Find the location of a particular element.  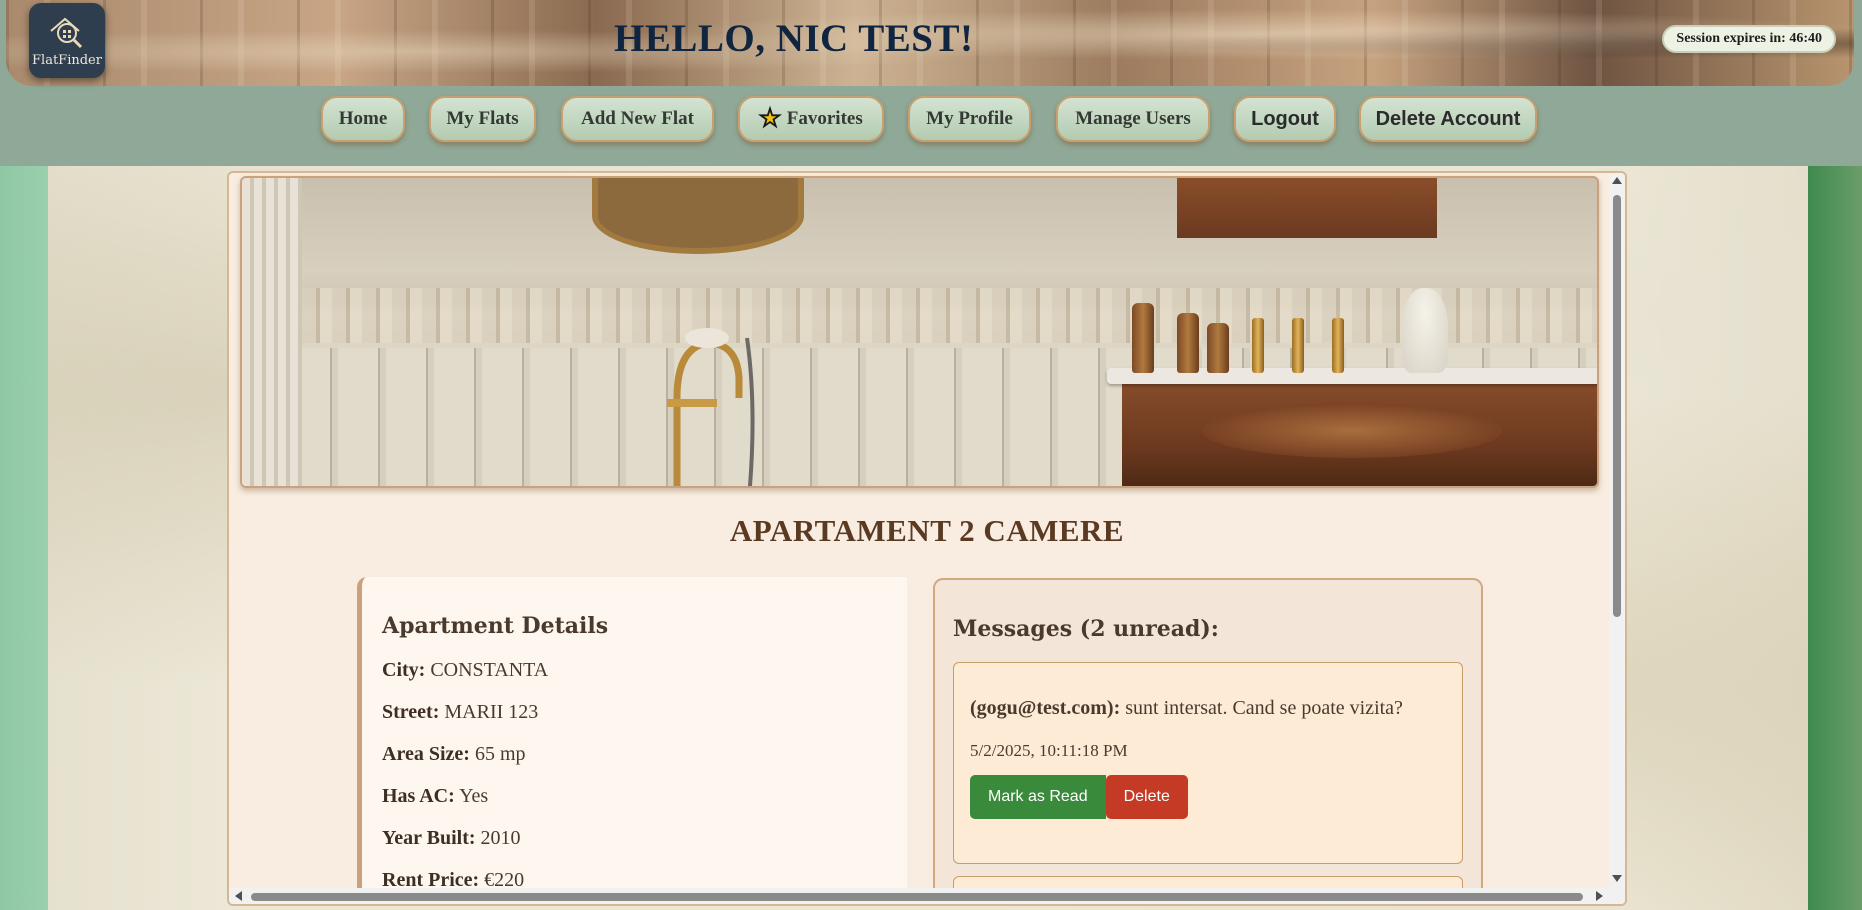

image-bust is located at coordinates (1425, 330).